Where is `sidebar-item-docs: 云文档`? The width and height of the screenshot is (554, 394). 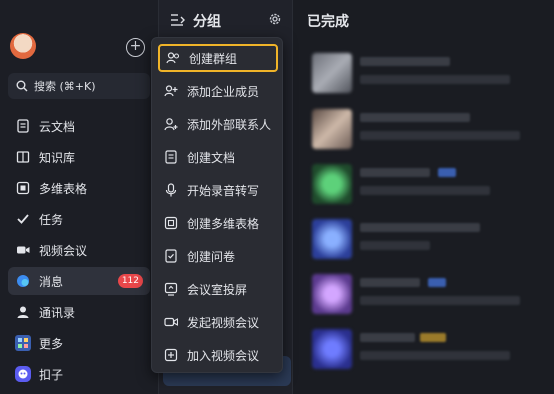 sidebar-item-docs: 云文档 is located at coordinates (79, 126).